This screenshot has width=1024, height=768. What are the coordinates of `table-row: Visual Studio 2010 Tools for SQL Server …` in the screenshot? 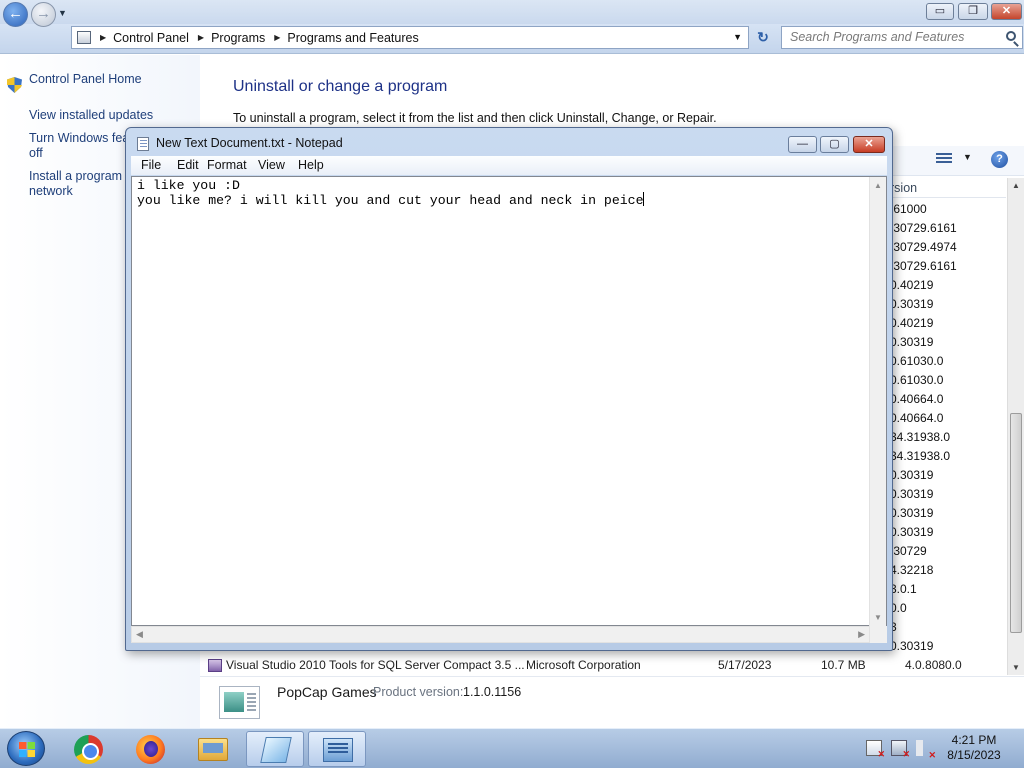 It's located at (603, 665).